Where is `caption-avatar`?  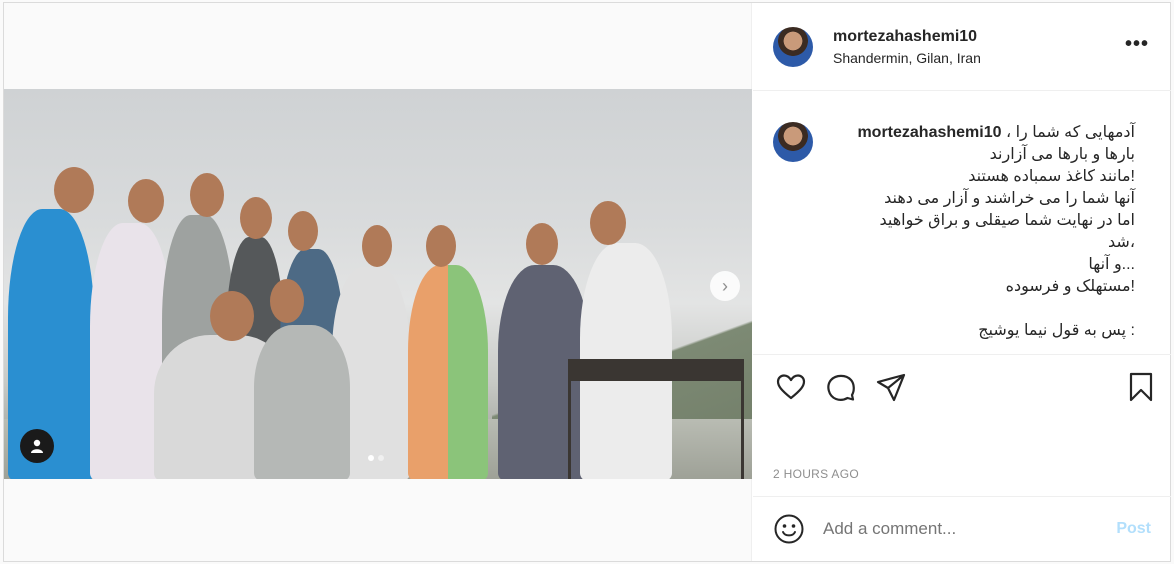 caption-avatar is located at coordinates (793, 142).